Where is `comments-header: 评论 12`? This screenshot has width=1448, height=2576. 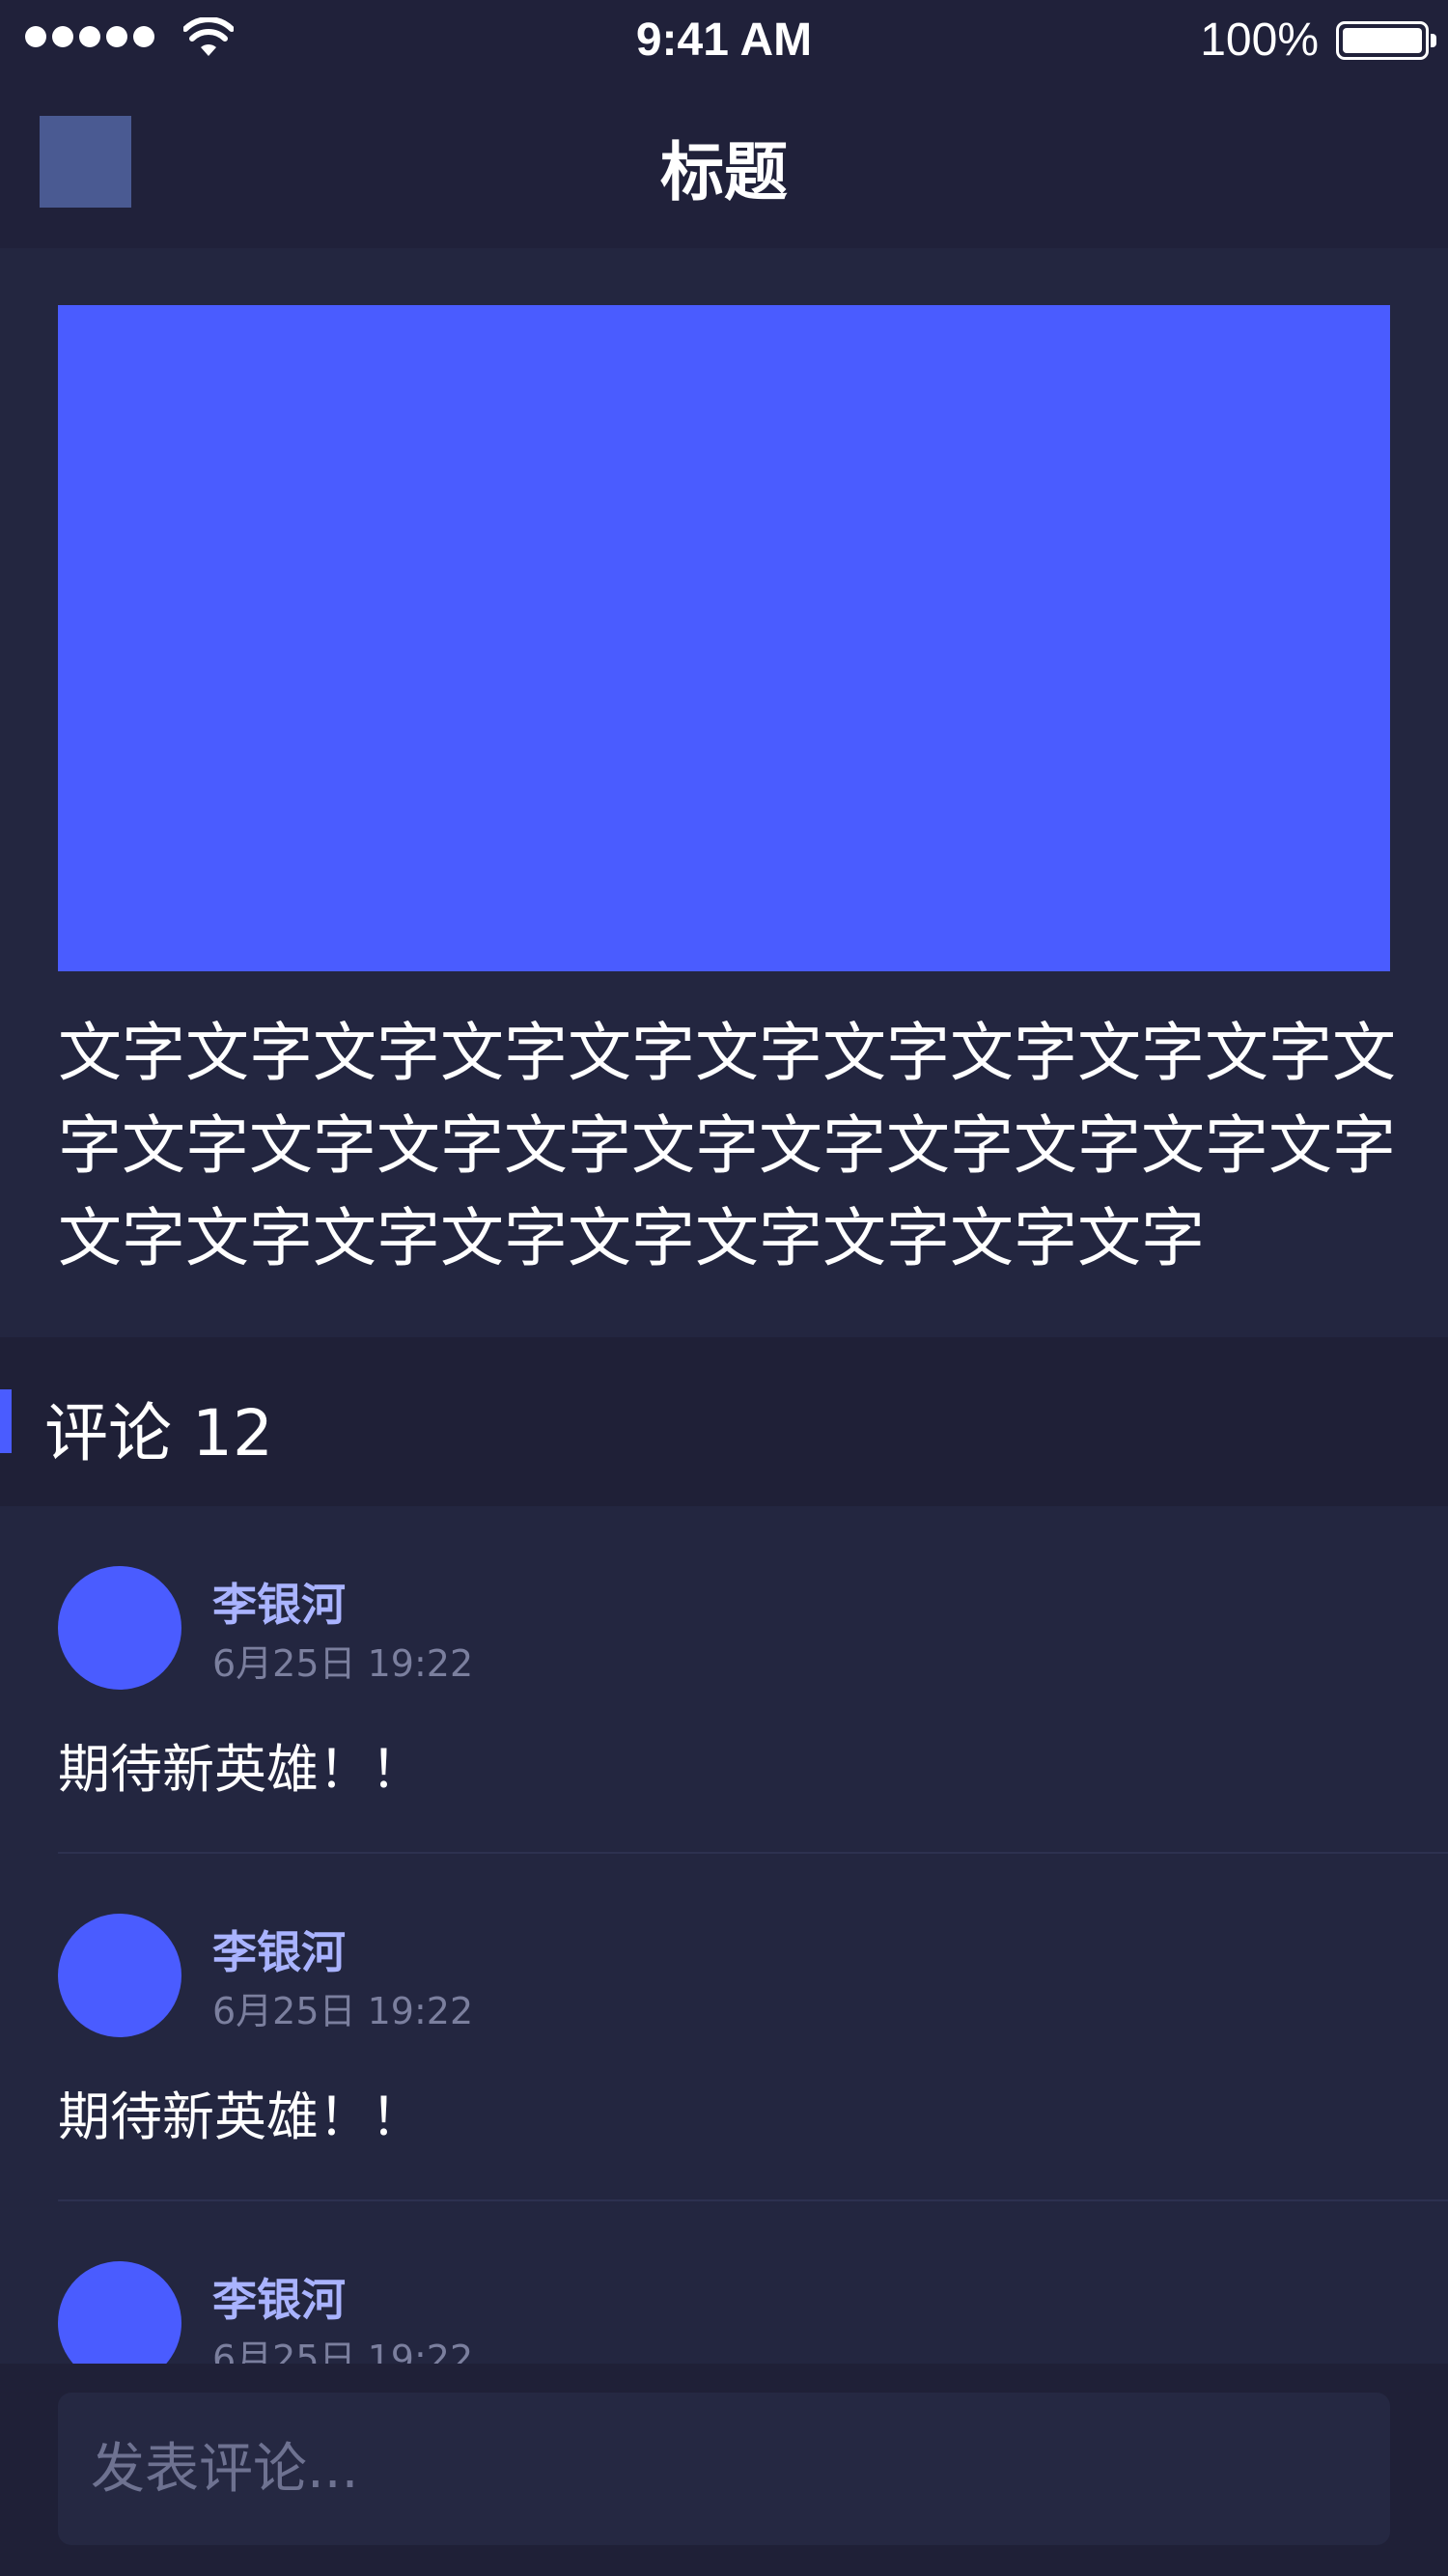
comments-header: 评论 12 is located at coordinates (724, 1422).